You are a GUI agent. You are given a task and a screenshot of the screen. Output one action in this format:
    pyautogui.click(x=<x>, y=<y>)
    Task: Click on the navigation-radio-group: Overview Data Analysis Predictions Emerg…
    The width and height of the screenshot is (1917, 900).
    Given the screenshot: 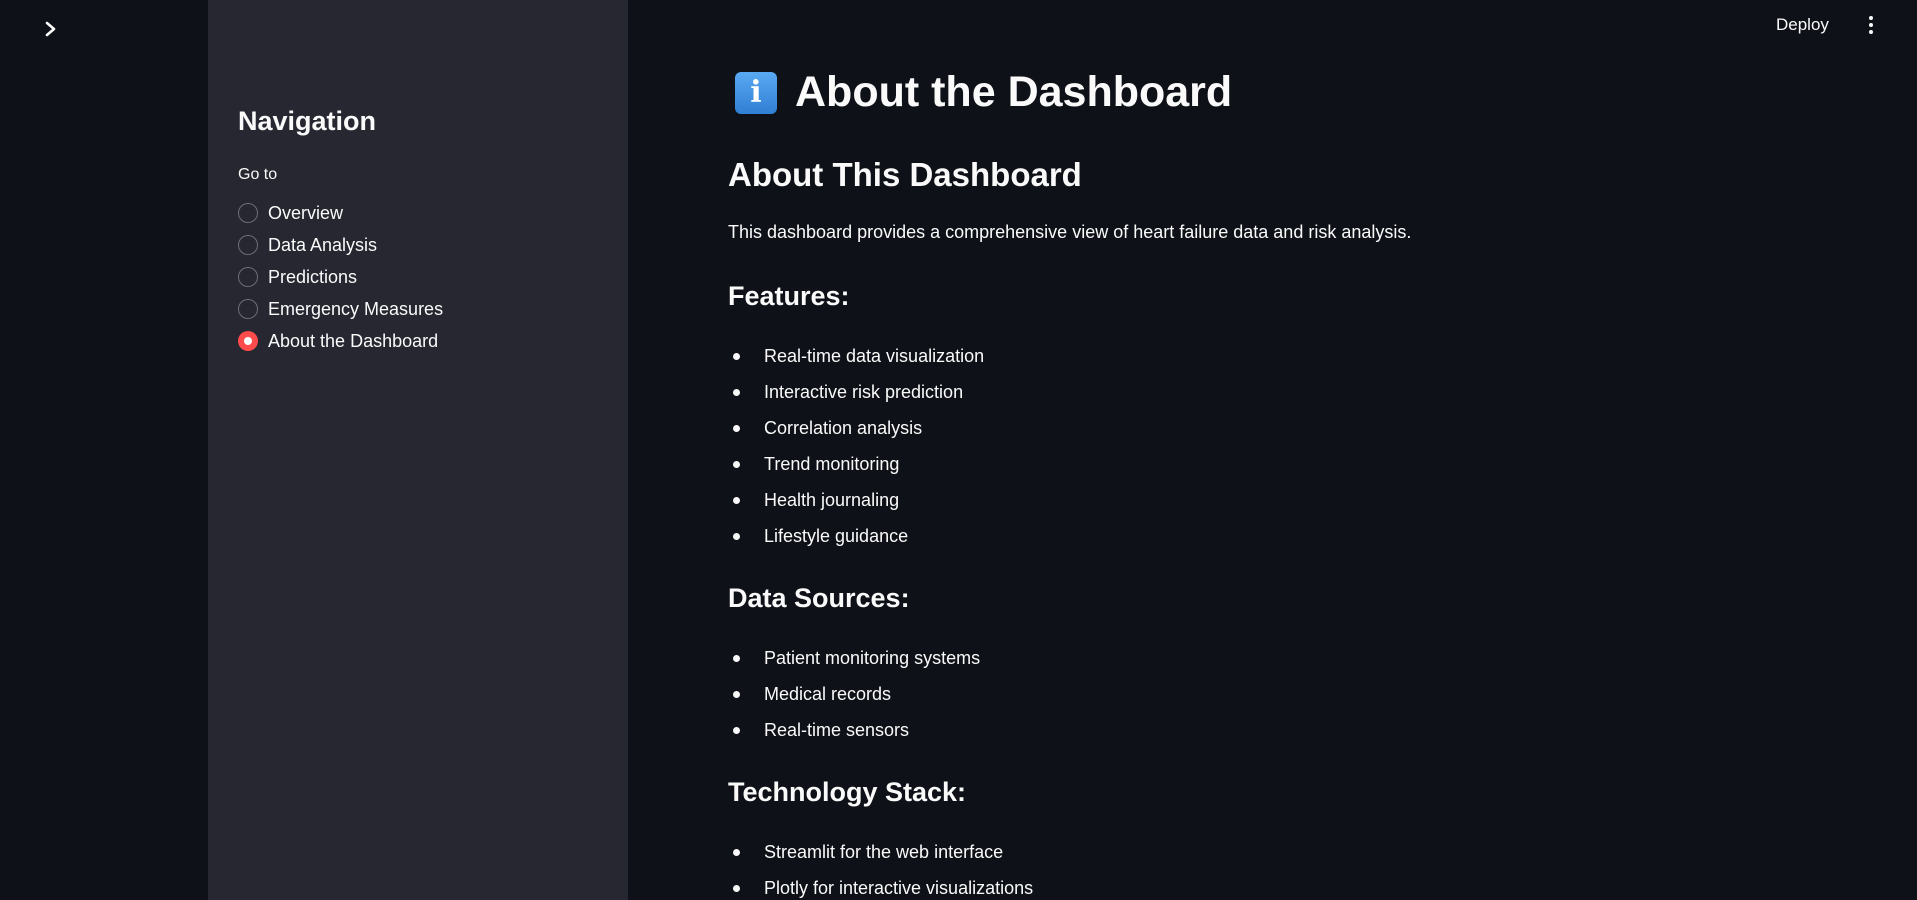 What is the action you would take?
    pyautogui.click(x=340, y=277)
    